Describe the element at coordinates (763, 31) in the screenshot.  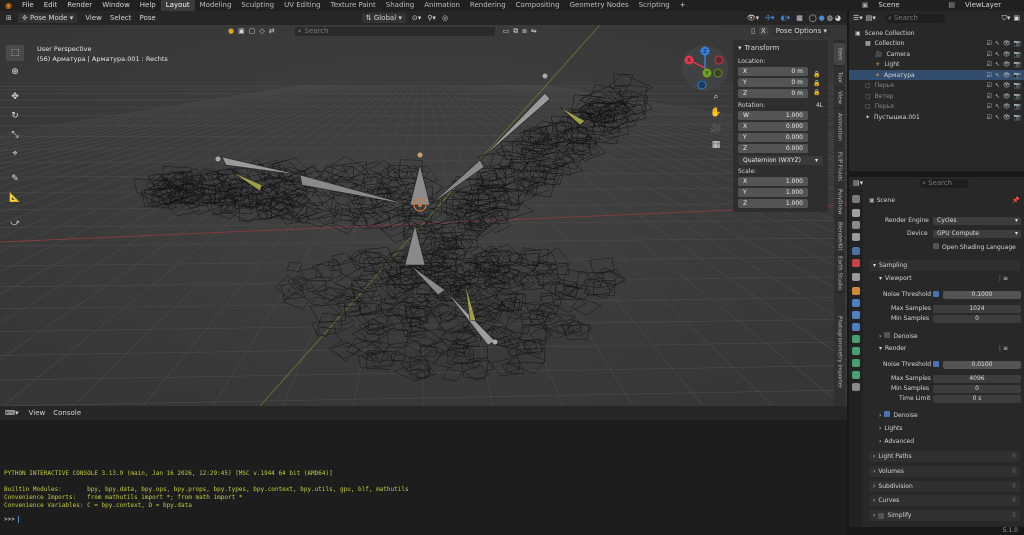
I see `close-filter-button: X` at that location.